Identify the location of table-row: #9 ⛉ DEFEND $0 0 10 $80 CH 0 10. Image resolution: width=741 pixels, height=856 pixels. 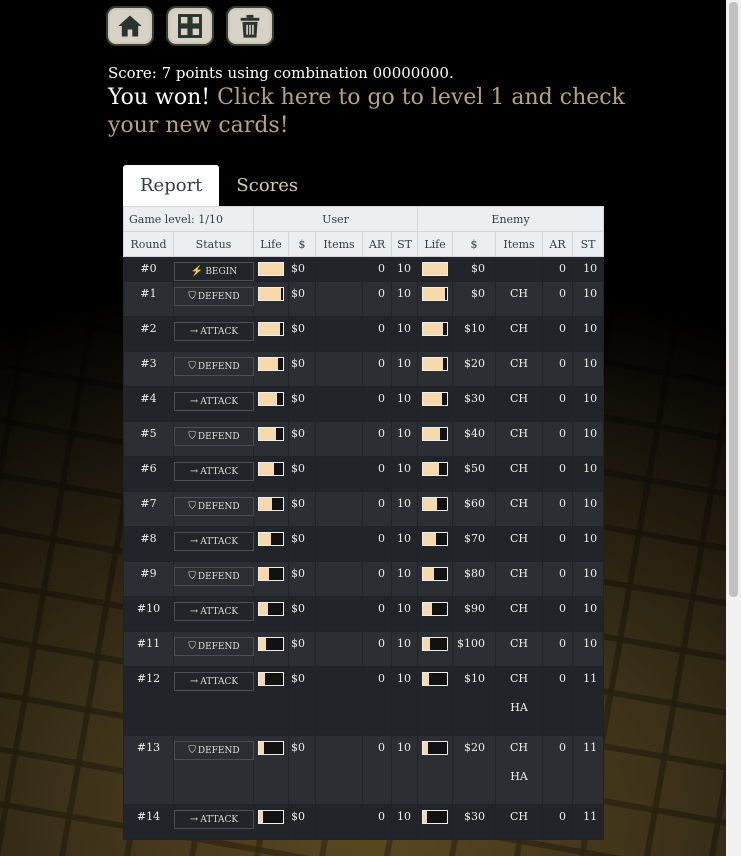
(364, 579).